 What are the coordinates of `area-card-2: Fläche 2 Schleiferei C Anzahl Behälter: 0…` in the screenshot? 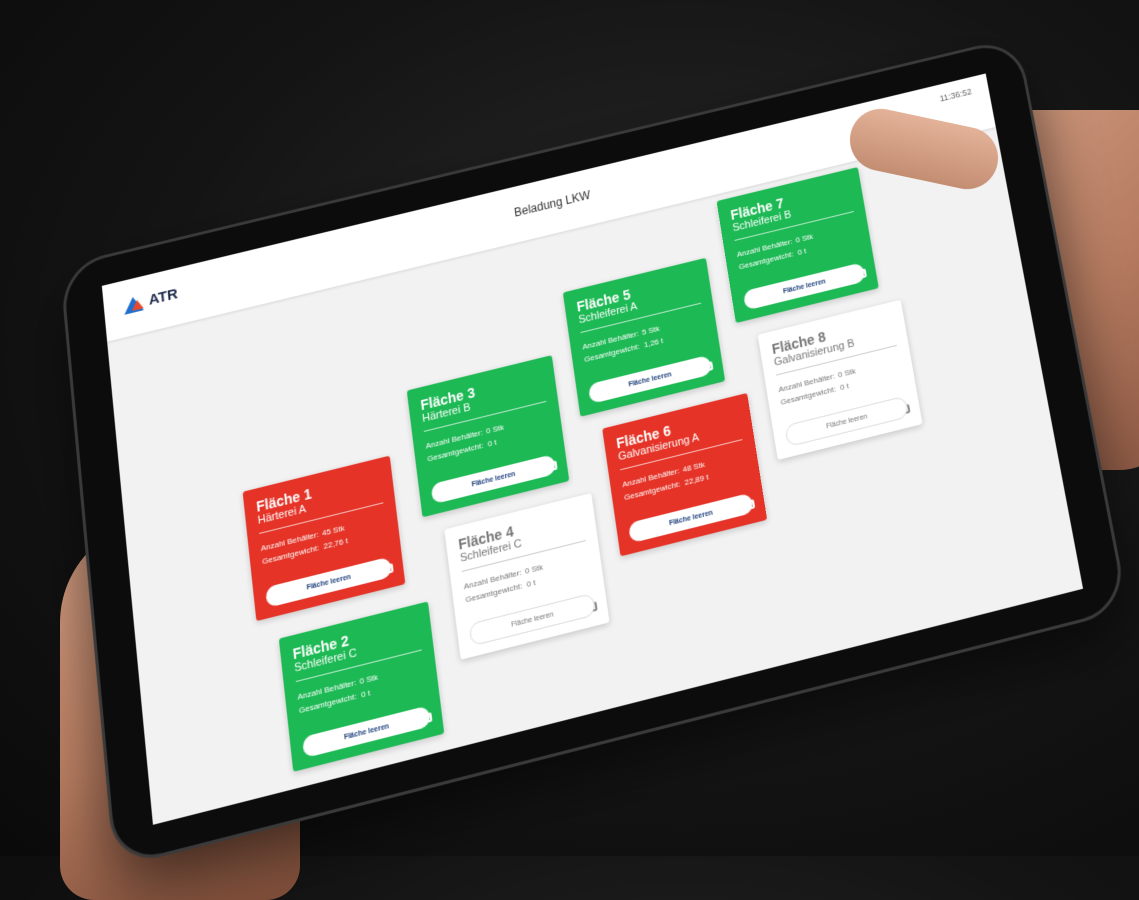 It's located at (361, 686).